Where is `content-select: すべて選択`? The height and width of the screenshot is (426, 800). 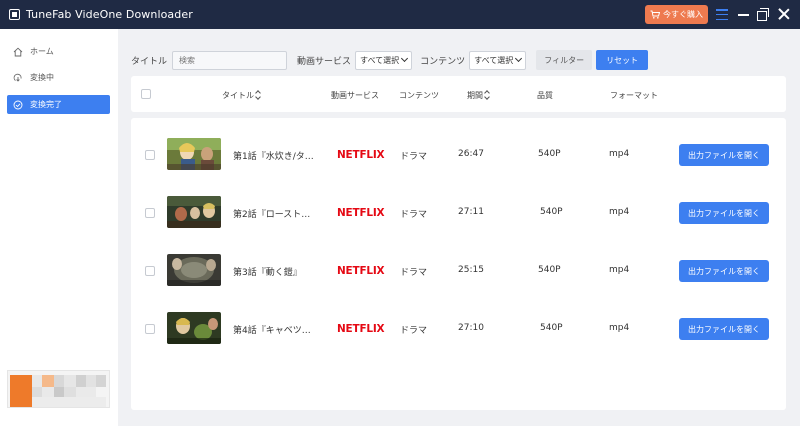 content-select: すべて選択 is located at coordinates (498, 60).